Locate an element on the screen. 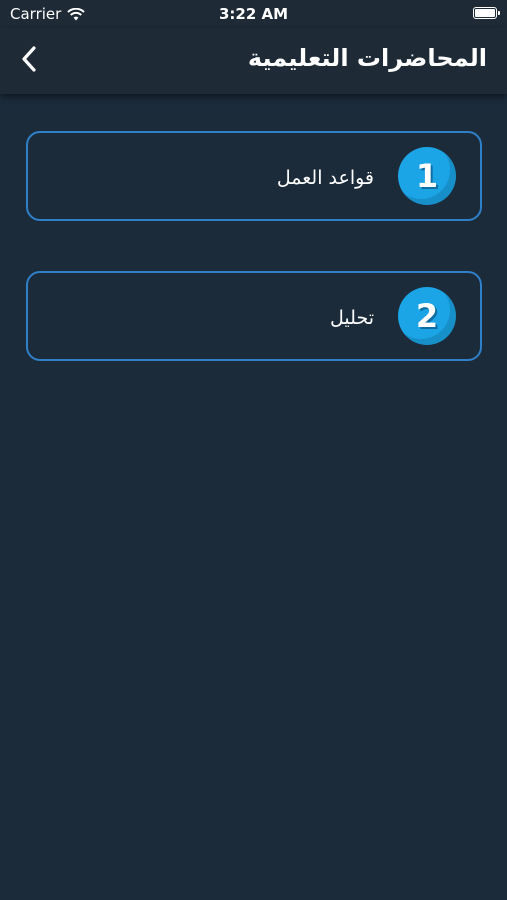 Image resolution: width=507 pixels, height=900 pixels. lecture-item-2: 2 تحليل is located at coordinates (254, 316).